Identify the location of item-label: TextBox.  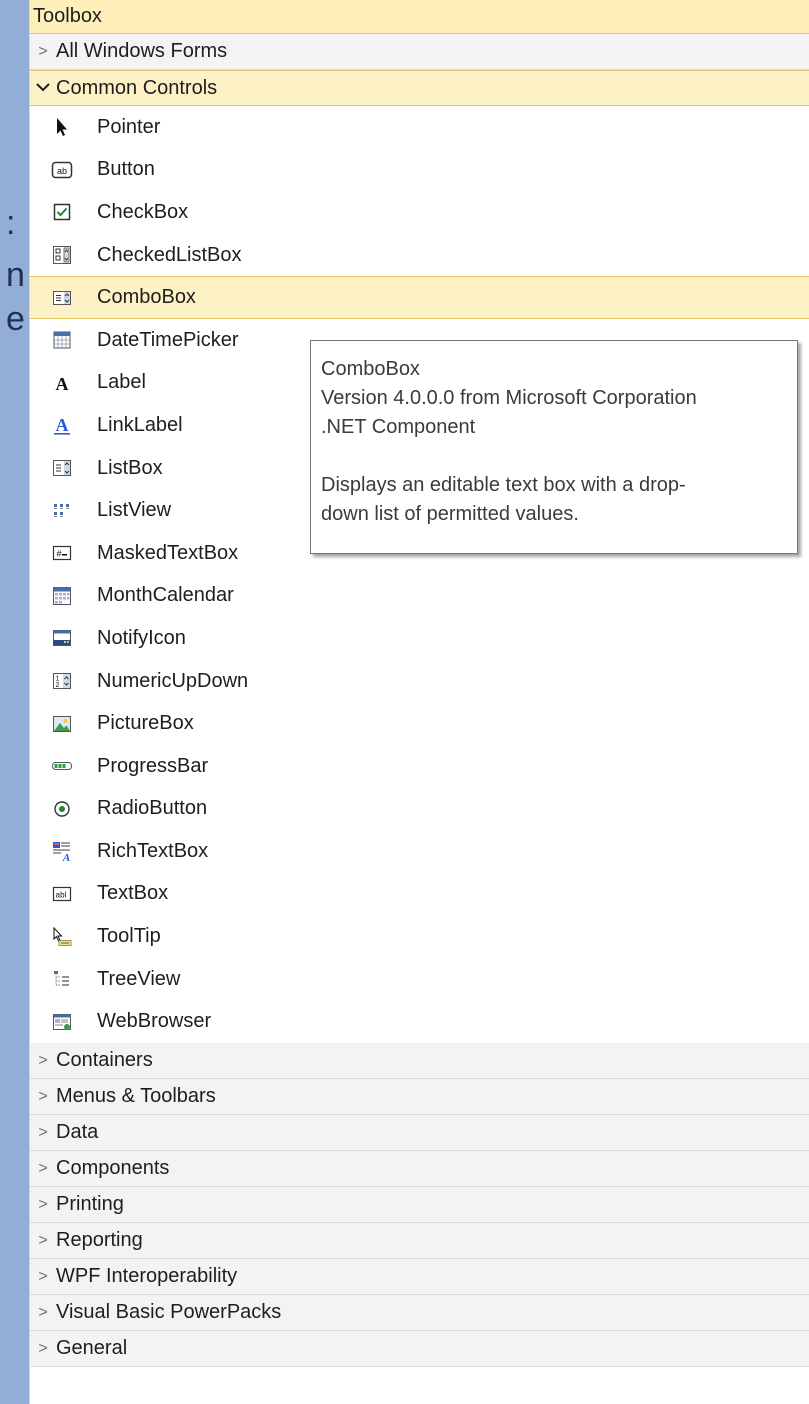
(133, 893).